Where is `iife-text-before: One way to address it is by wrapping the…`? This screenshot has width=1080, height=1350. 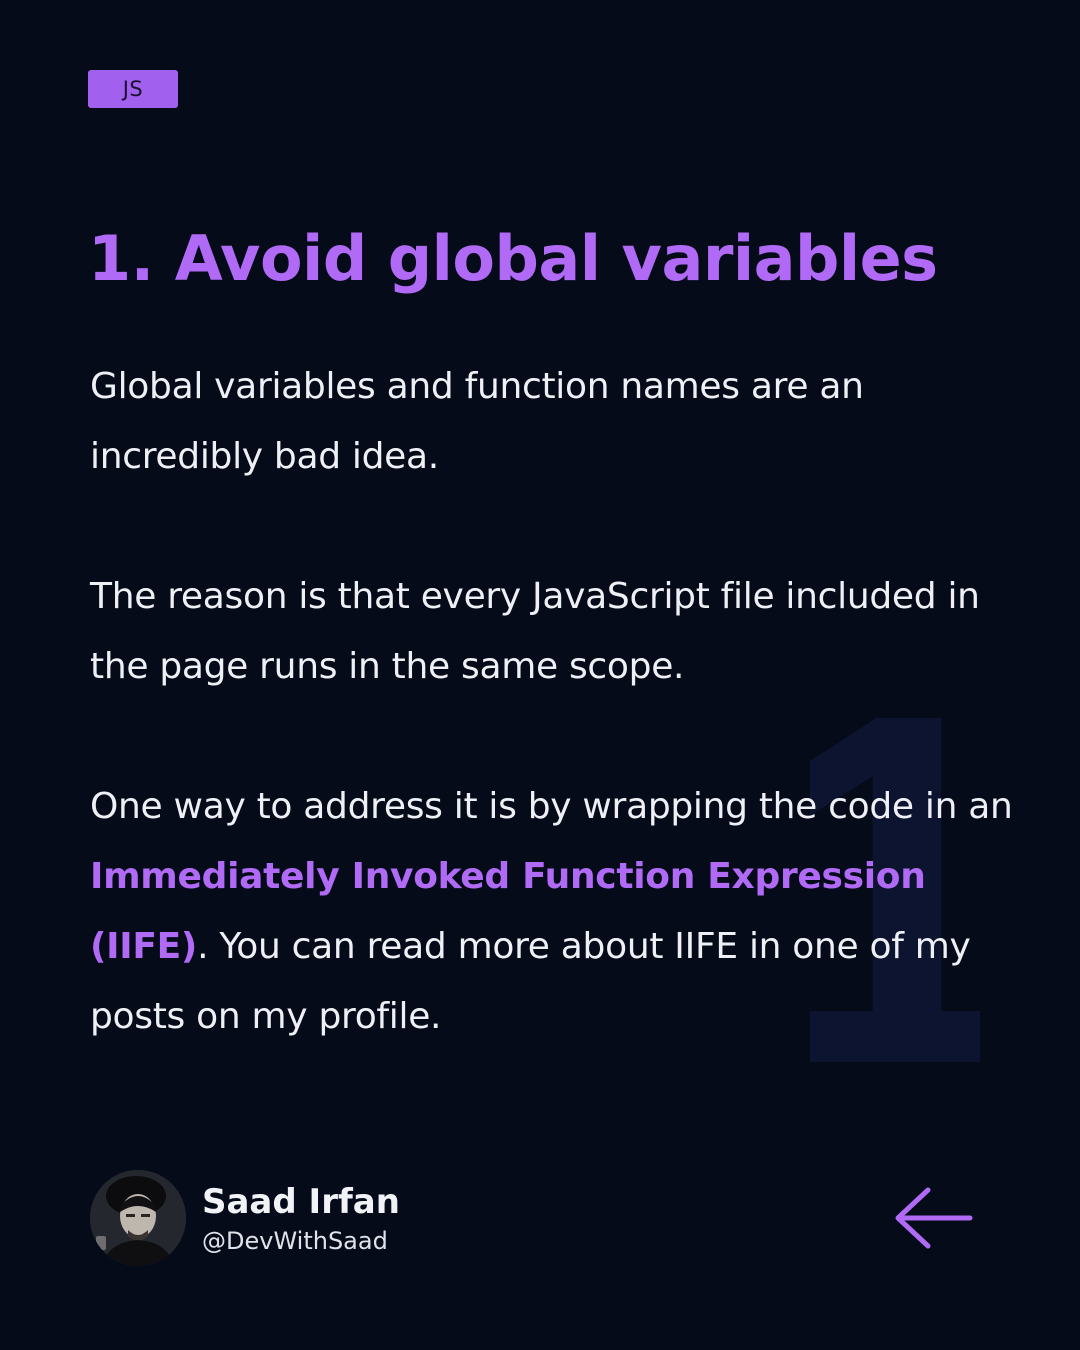 iife-text-before: One way to address it is by wrapping the… is located at coordinates (551, 806).